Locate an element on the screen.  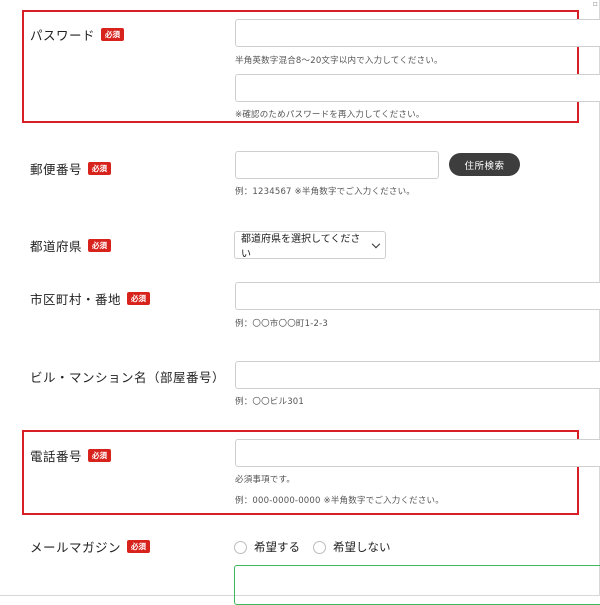
building-hint: 例：〇〇ビル301 is located at coordinates (270, 402).